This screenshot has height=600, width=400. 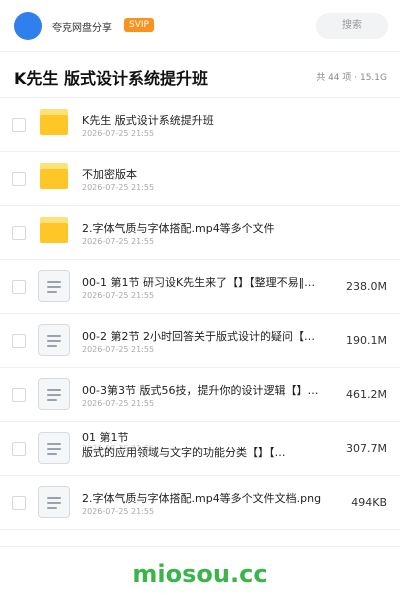 What do you see at coordinates (200, 26) in the screenshot?
I see `top-bar: 夸克网盘分享 SVIP 搜索` at bounding box center [200, 26].